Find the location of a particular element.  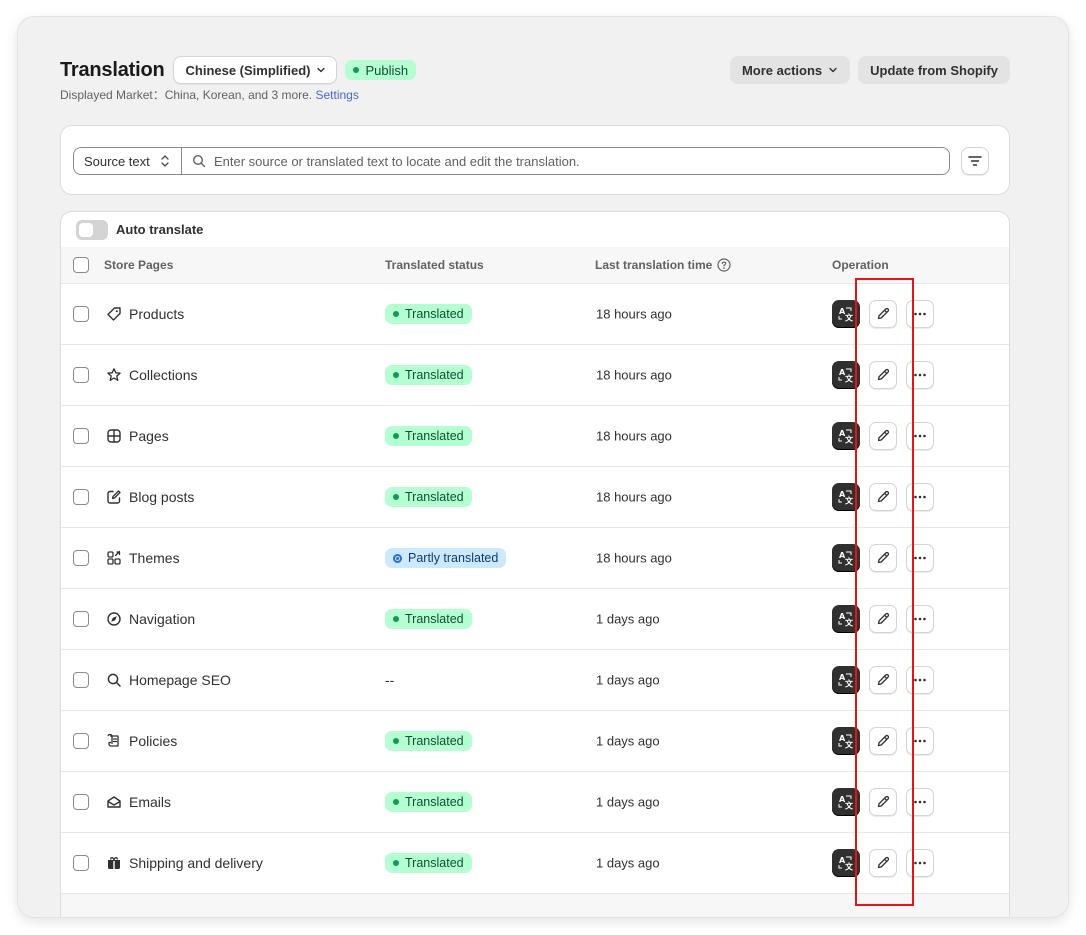

filter-button is located at coordinates (975, 161).